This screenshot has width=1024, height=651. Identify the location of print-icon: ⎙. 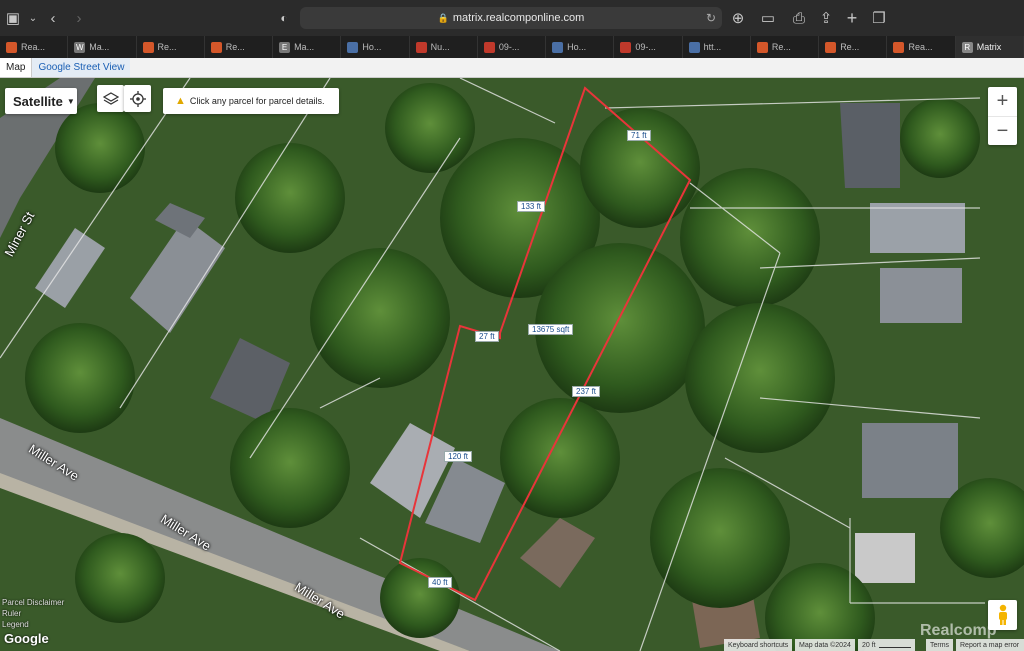
(799, 18).